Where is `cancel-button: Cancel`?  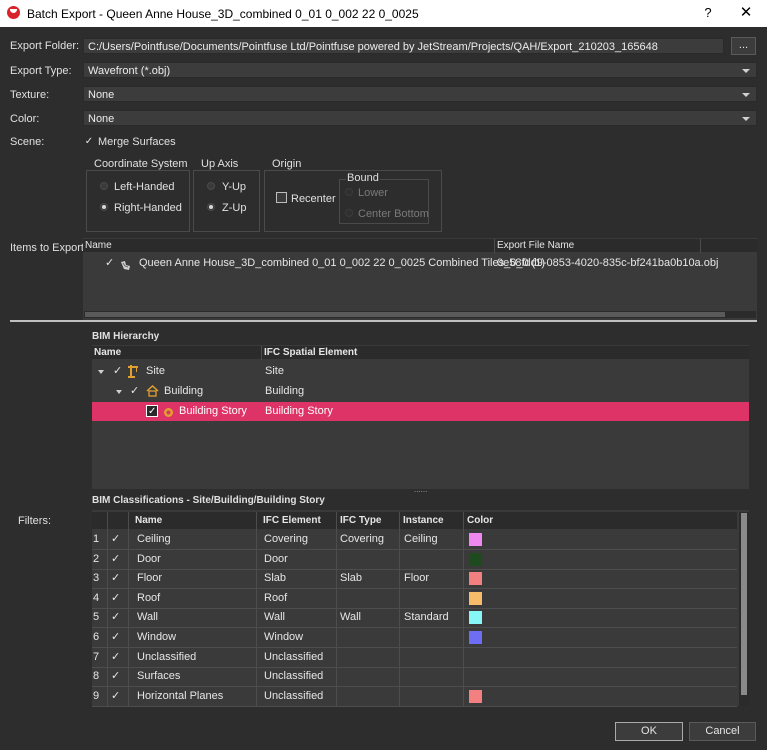 cancel-button: Cancel is located at coordinates (722, 731).